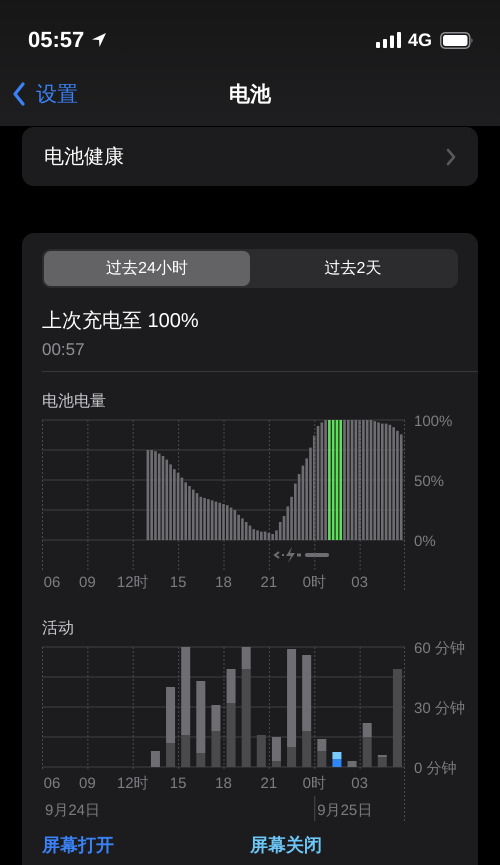  I want to click on battery-health-row: 电池健康, so click(250, 156).